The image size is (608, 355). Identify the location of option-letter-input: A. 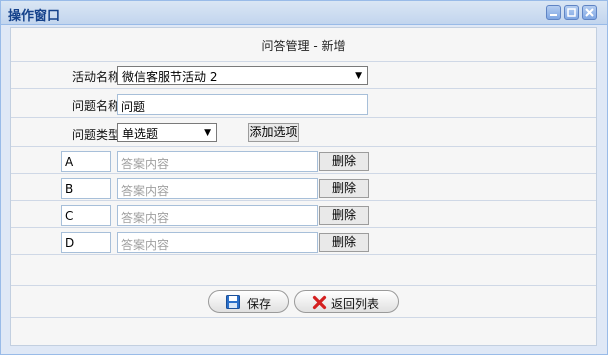
(86, 161).